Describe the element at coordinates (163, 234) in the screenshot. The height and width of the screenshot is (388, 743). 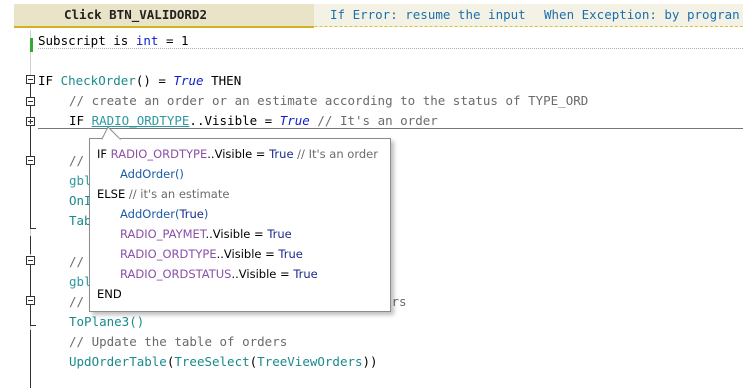
I see `tt-control-radio-paymet: RADIO_PAYMET` at that location.